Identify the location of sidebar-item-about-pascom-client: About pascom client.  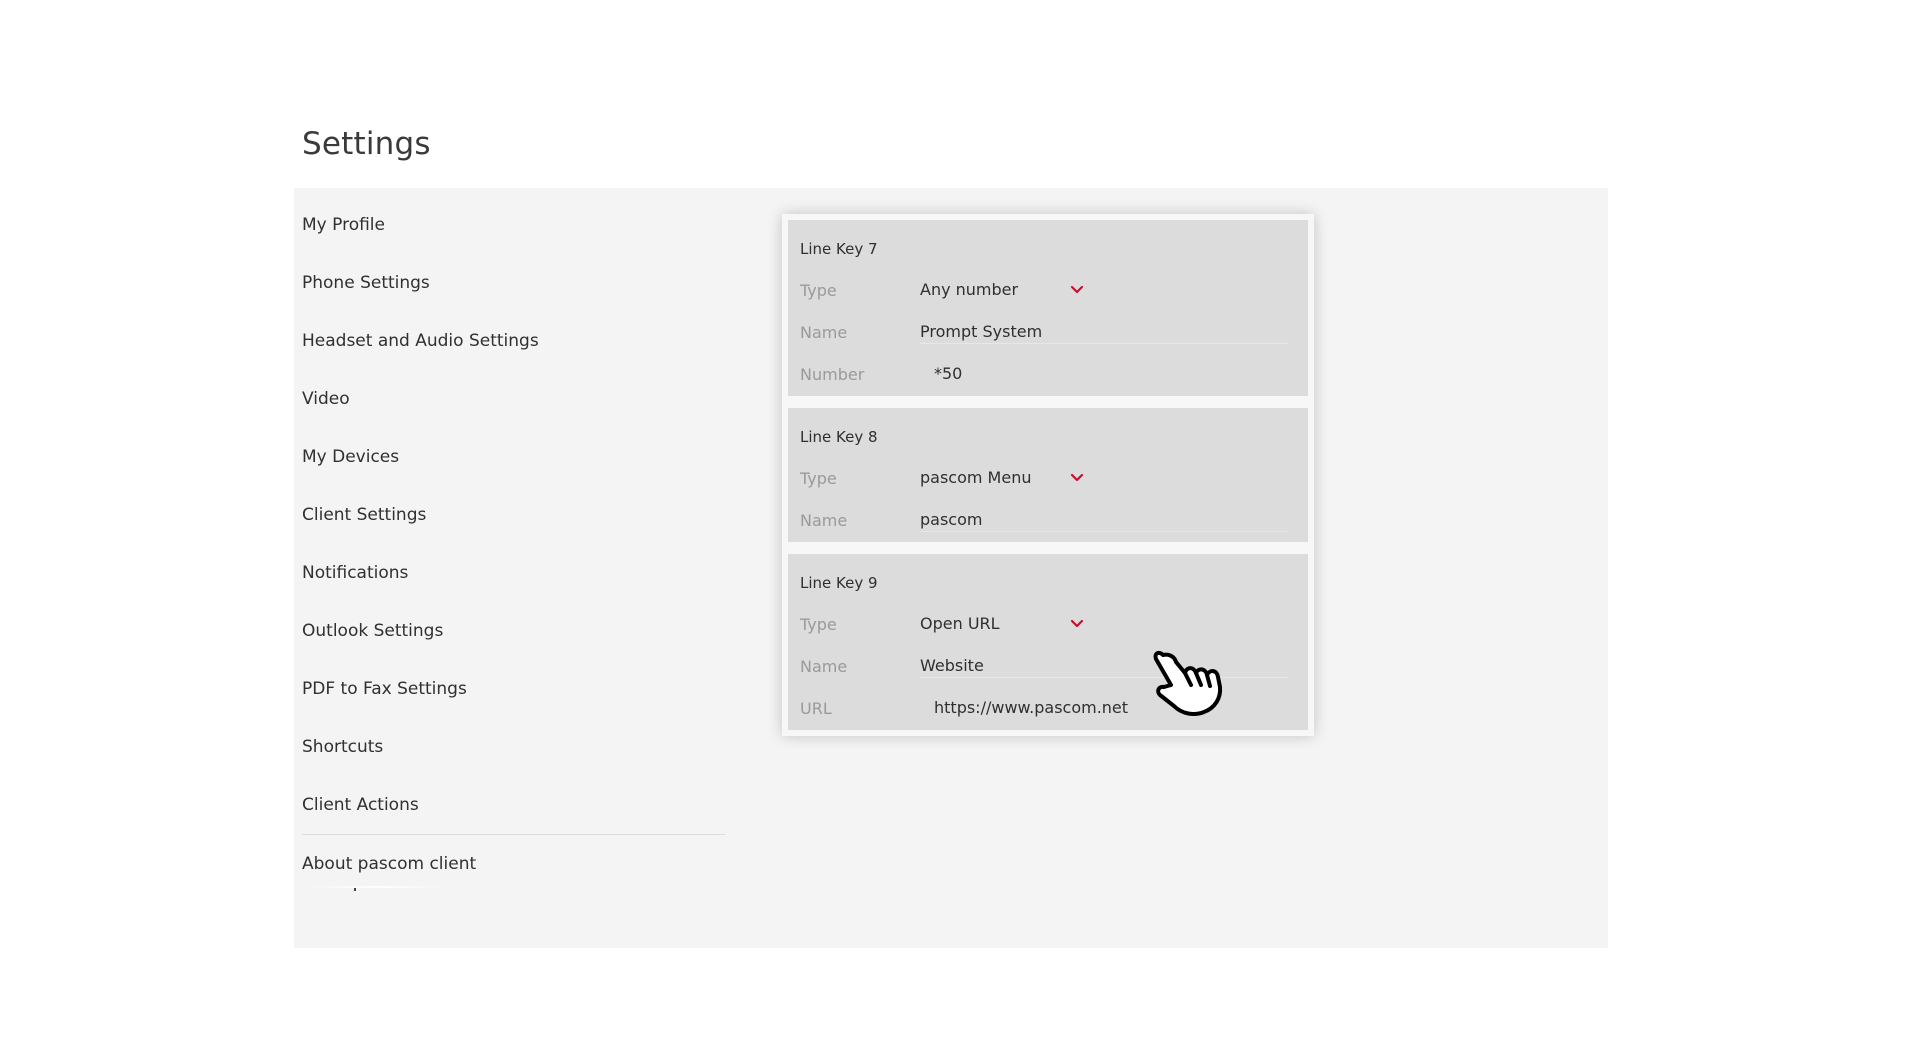
(389, 864).